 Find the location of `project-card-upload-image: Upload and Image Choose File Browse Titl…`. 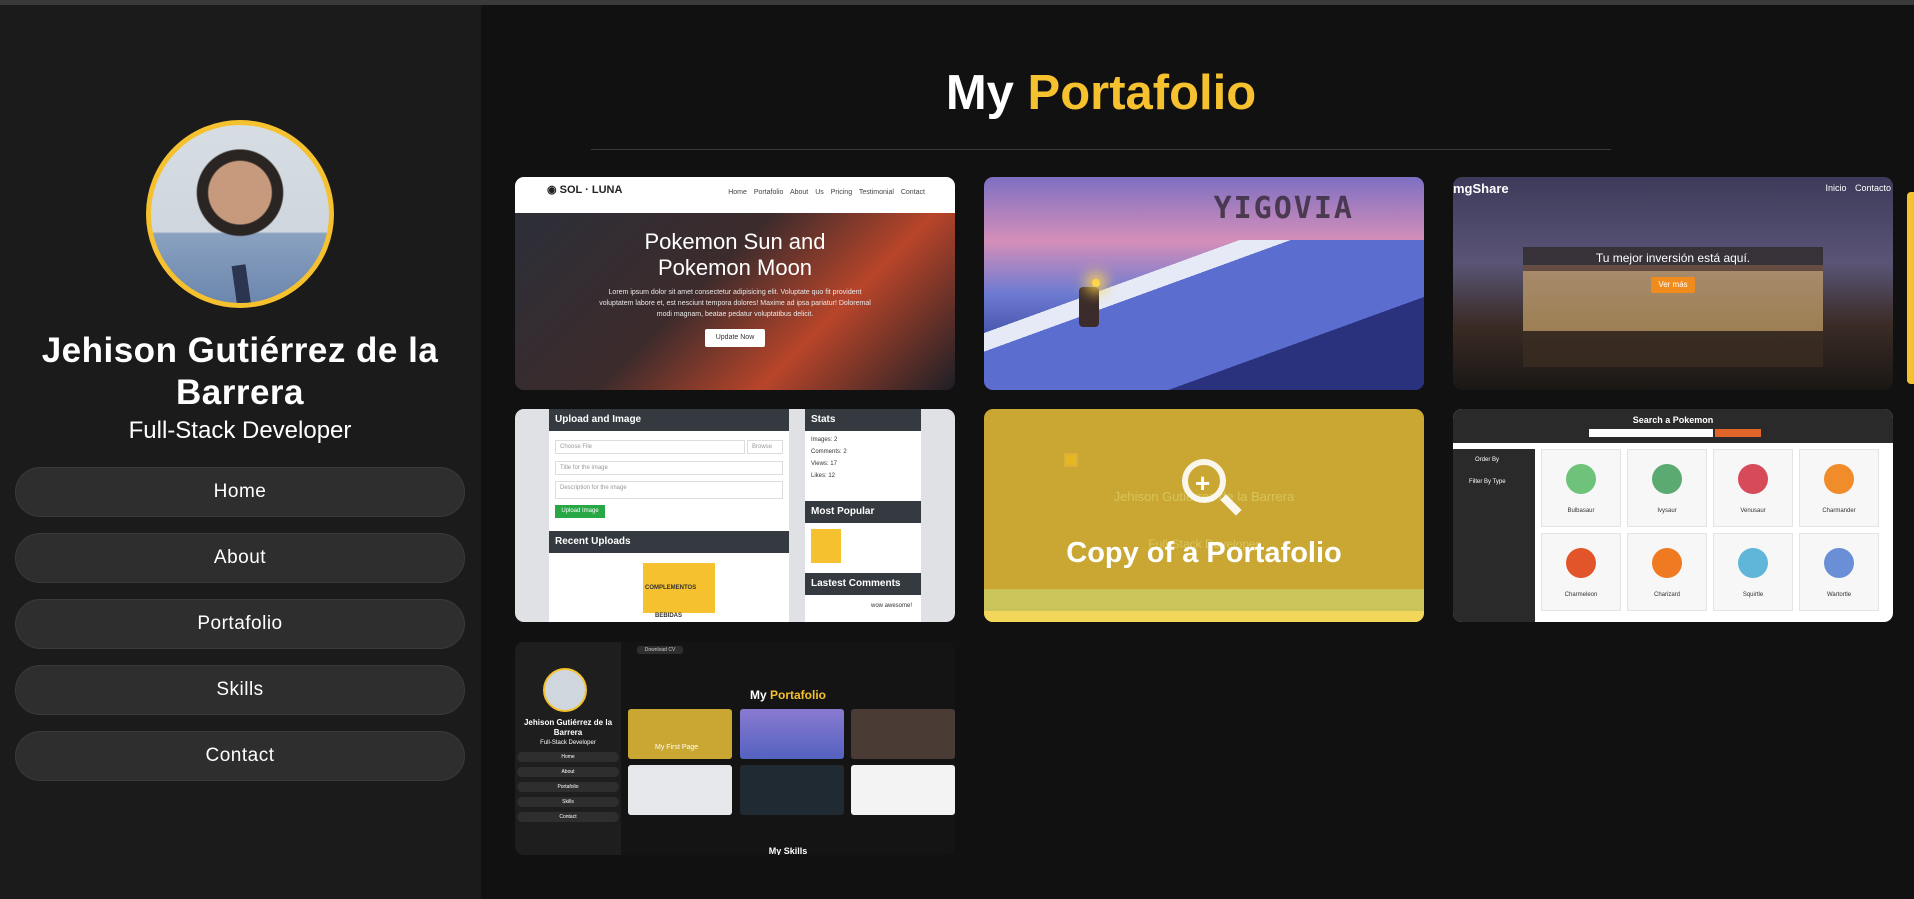

project-card-upload-image: Upload and Image Choose File Browse Titl… is located at coordinates (735, 515).